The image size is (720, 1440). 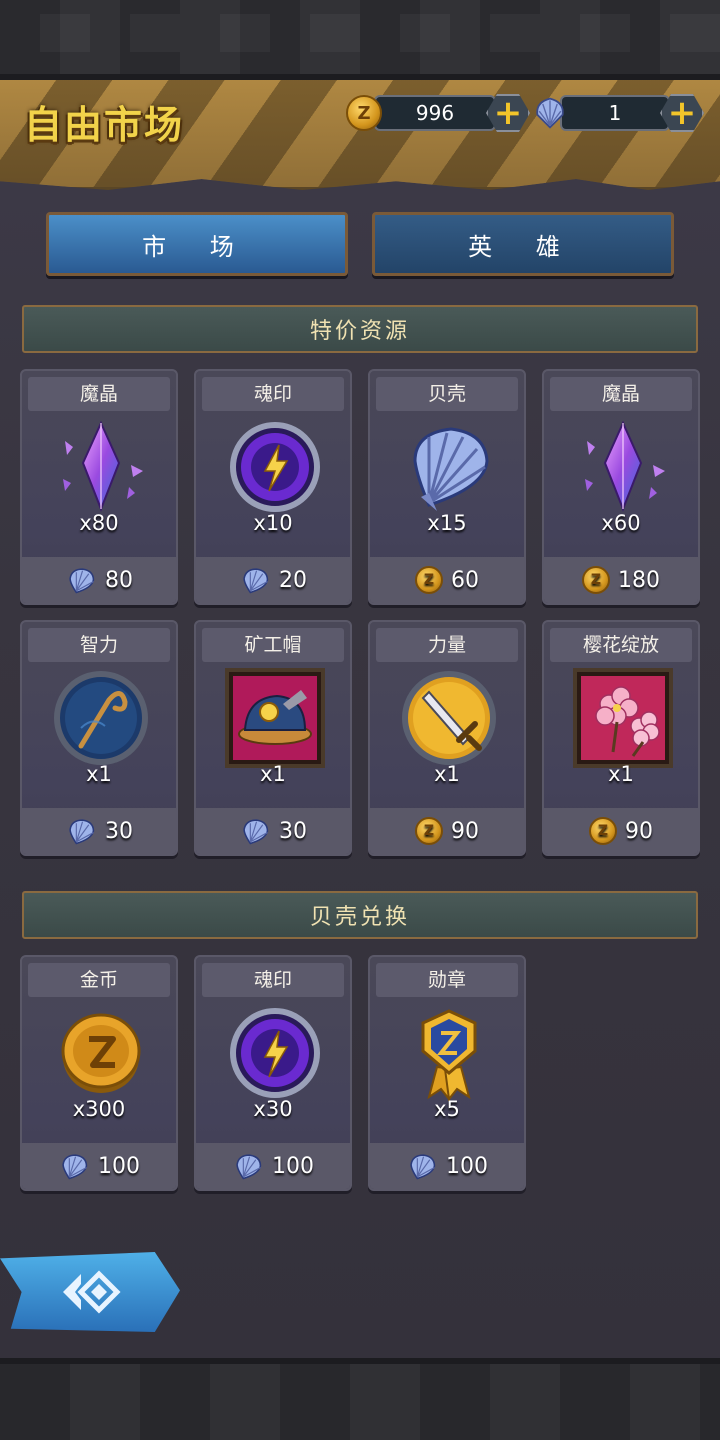 I want to click on item-name: 贝壳, so click(x=447, y=394).